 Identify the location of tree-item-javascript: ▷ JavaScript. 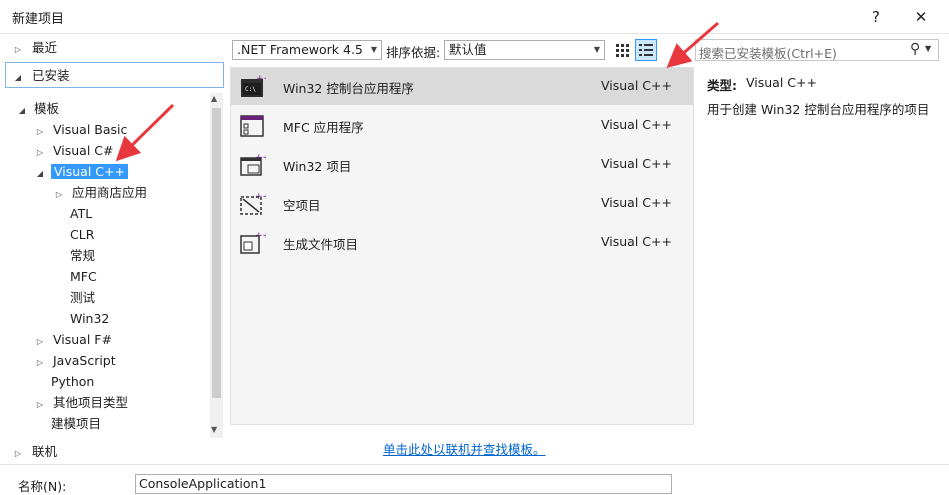
(75, 360).